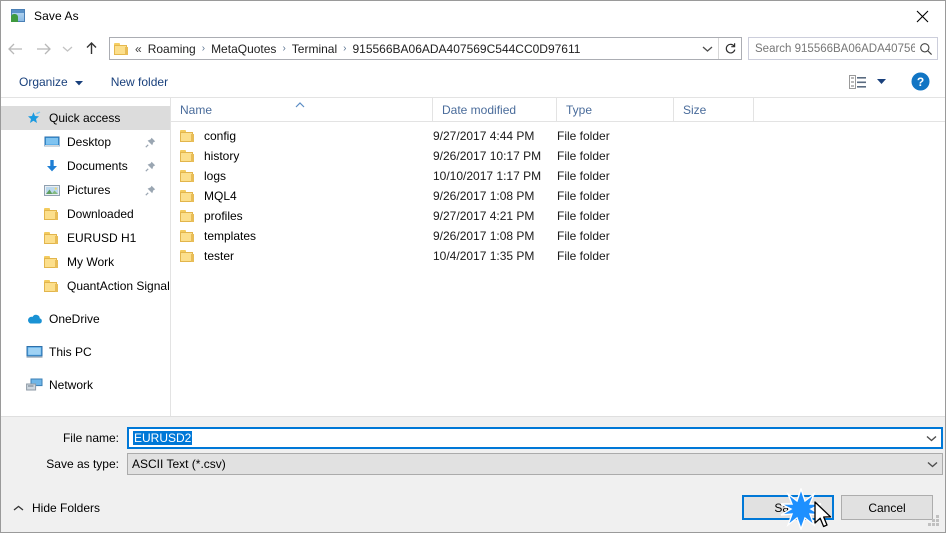 The width and height of the screenshot is (946, 533). What do you see at coordinates (172, 49) in the screenshot?
I see `breadcrumb-item-0: Roaming` at bounding box center [172, 49].